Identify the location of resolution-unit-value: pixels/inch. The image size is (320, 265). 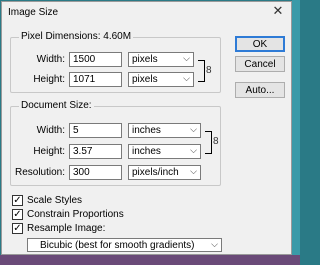
(155, 172).